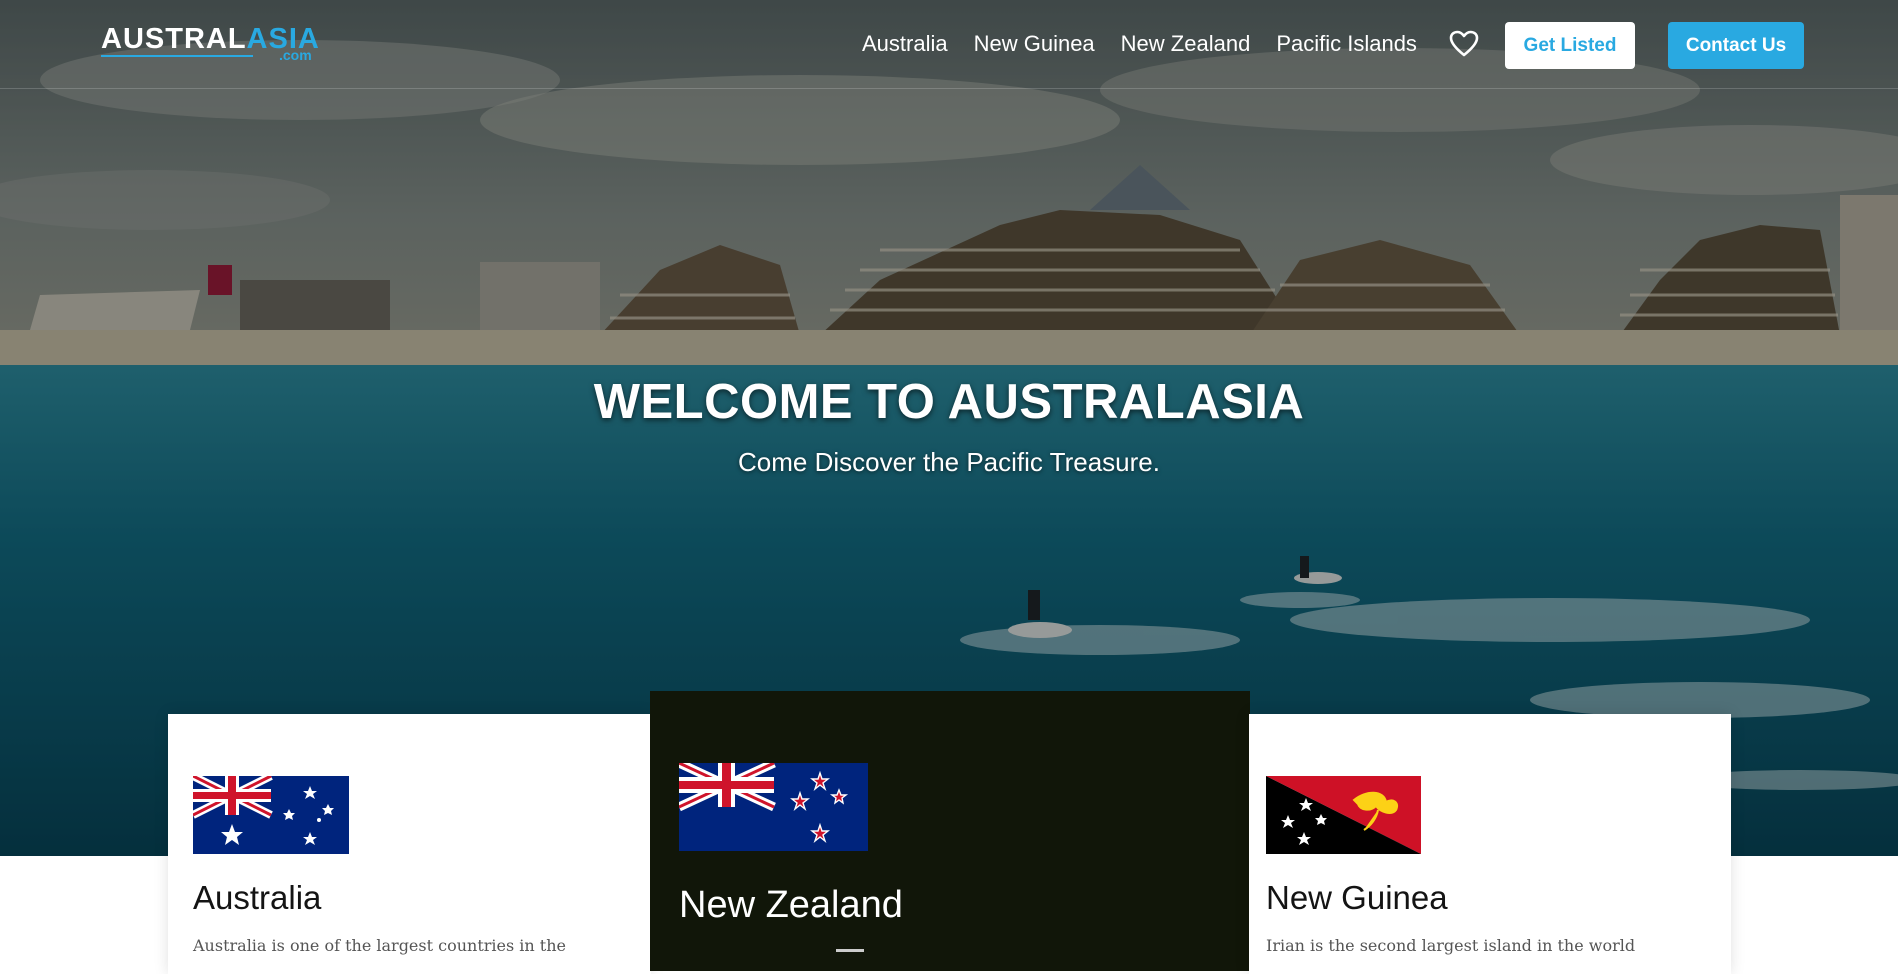 Image resolution: width=1898 pixels, height=974 pixels. I want to click on contact-us-button: Contact Us, so click(1736, 45).